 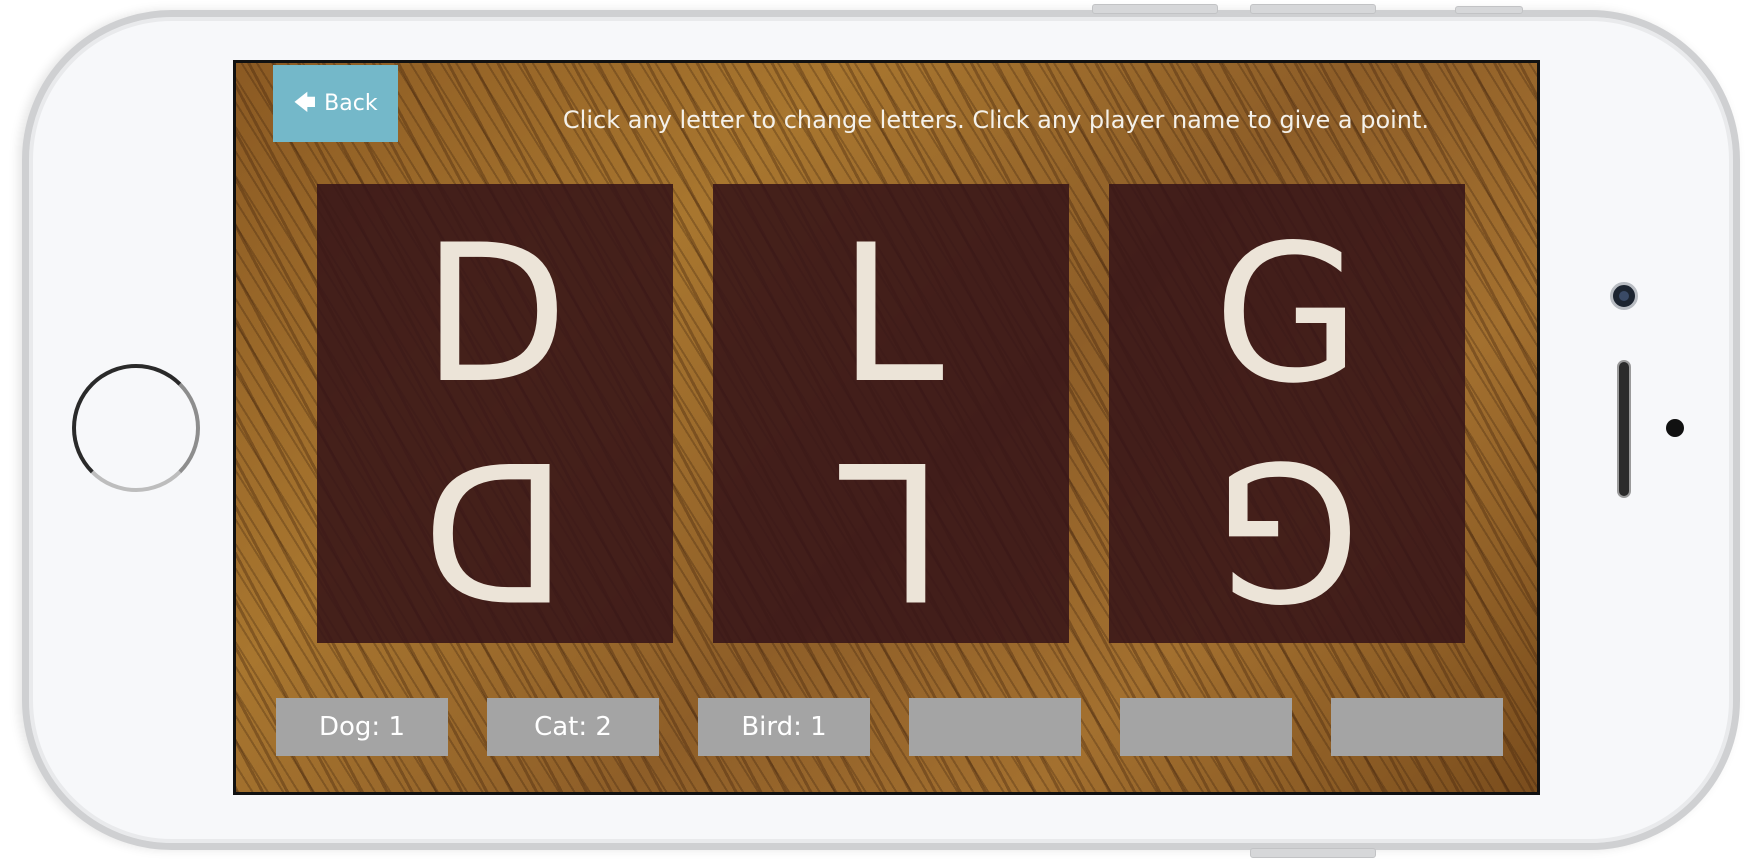 I want to click on letter-tile-3: G G, so click(x=1287, y=413).